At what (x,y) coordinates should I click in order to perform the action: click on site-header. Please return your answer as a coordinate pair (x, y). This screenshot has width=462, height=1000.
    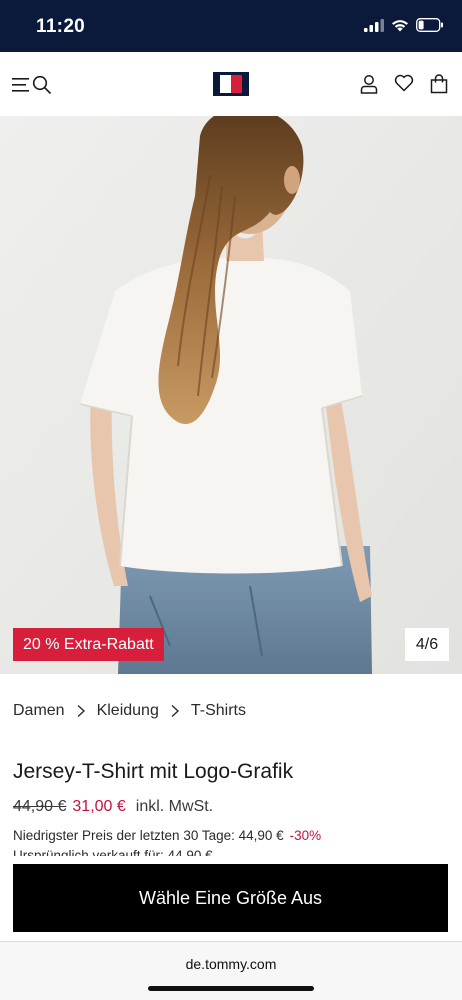
    Looking at the image, I should click on (231, 84).